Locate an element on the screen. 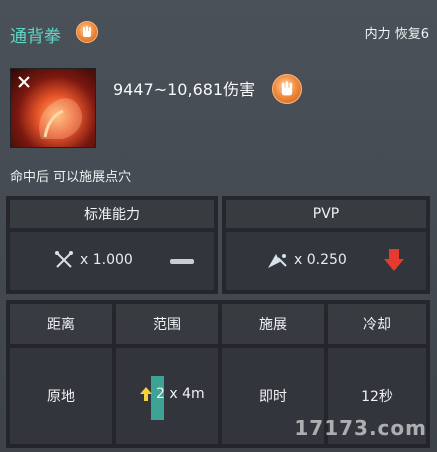 The image size is (437, 452). standard-stats-row: x 1.000 is located at coordinates (112, 261).